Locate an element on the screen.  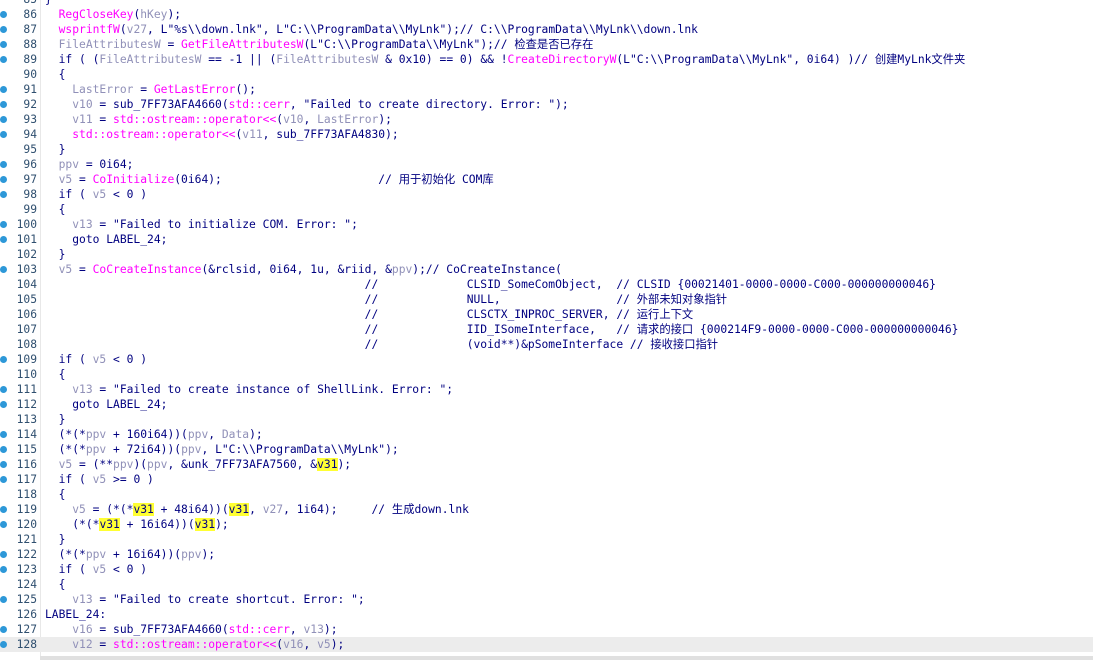
code-line: 124 { is located at coordinates (546, 584).